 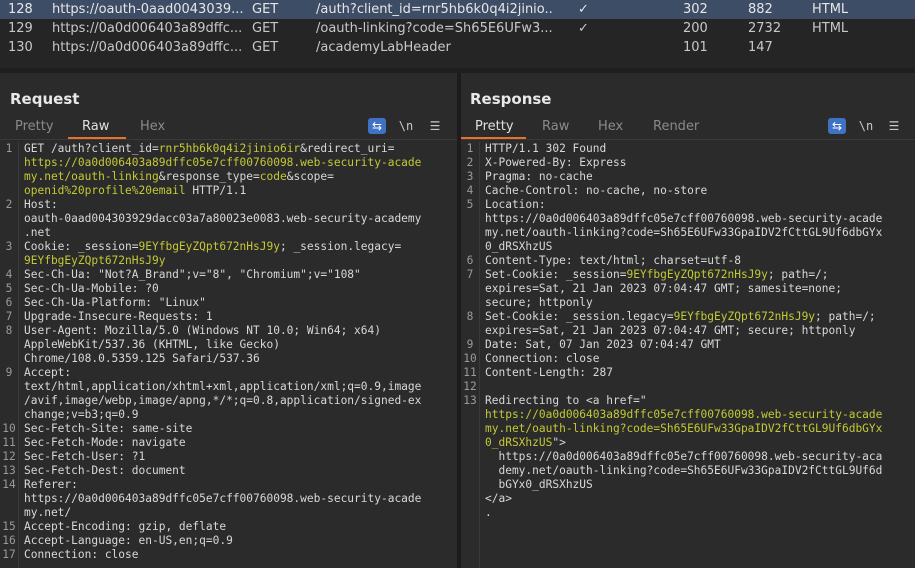 I want to click on request-line: 9EYfbgEyZQpt672nHsJ9y, so click(x=228, y=261).